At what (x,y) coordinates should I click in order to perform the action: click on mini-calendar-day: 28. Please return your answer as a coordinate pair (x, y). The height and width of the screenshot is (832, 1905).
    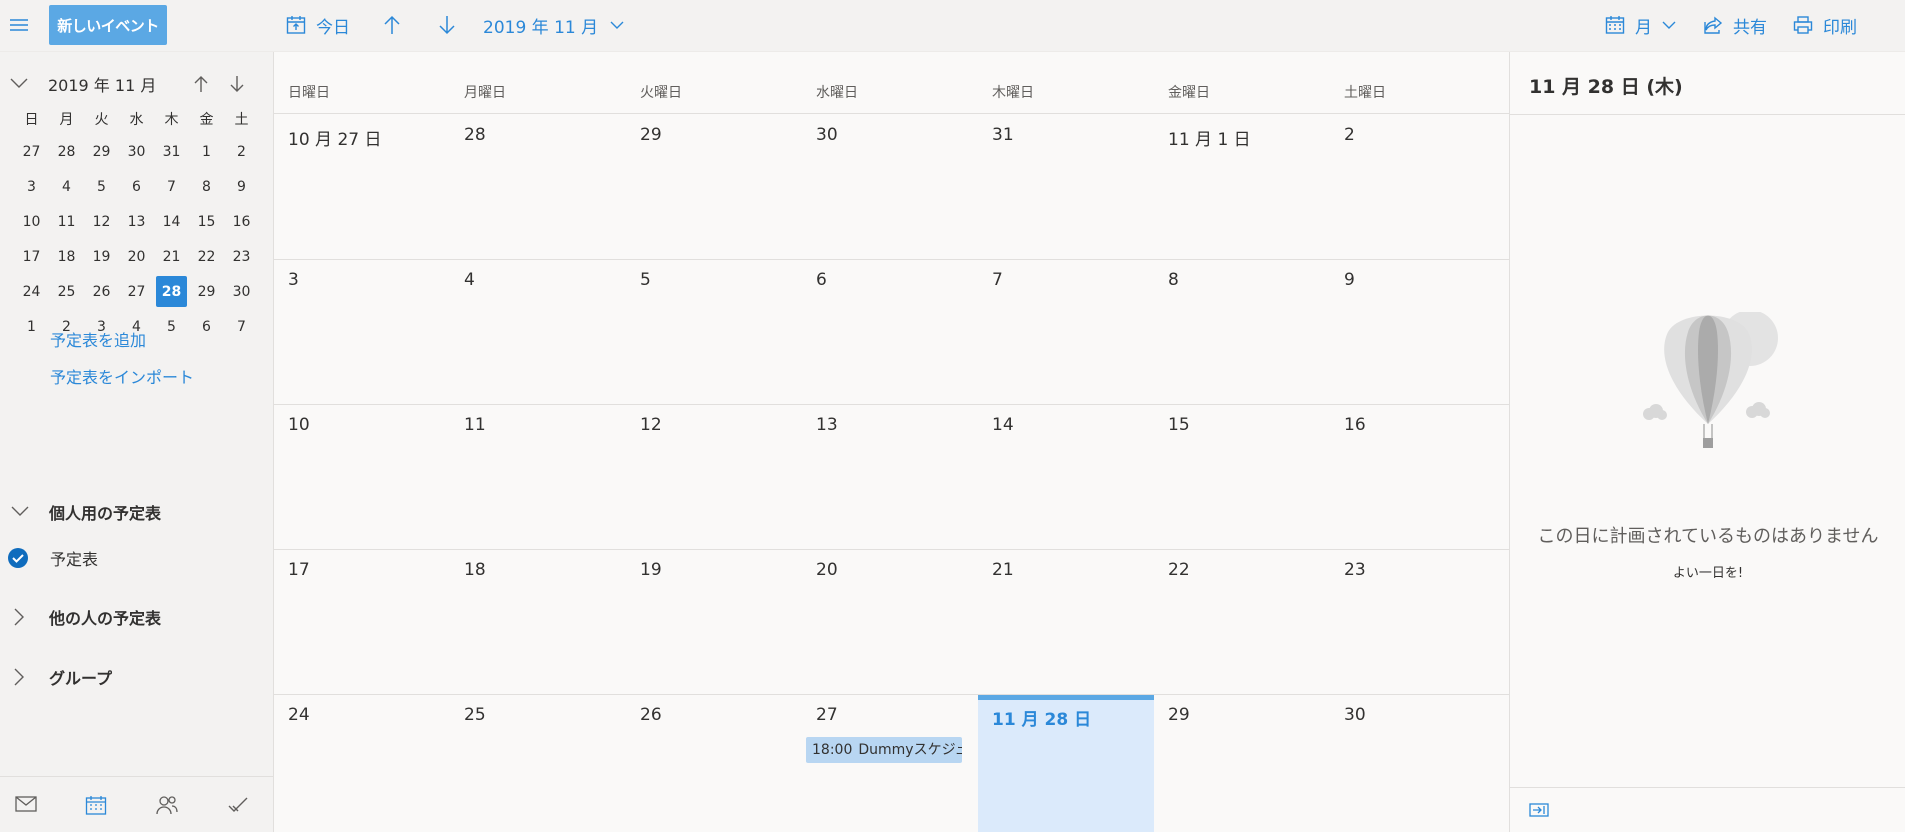
    Looking at the image, I should click on (66, 151).